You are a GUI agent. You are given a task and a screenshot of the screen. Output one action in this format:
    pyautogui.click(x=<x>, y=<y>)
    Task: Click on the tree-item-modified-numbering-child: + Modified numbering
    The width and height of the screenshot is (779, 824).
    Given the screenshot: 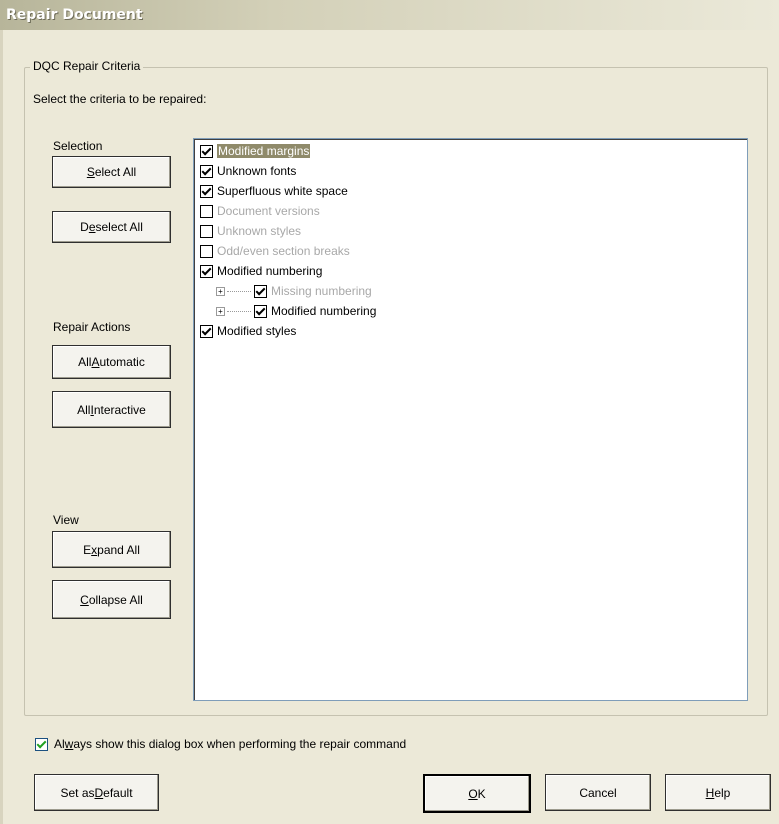 What is the action you would take?
    pyautogui.click(x=296, y=311)
    